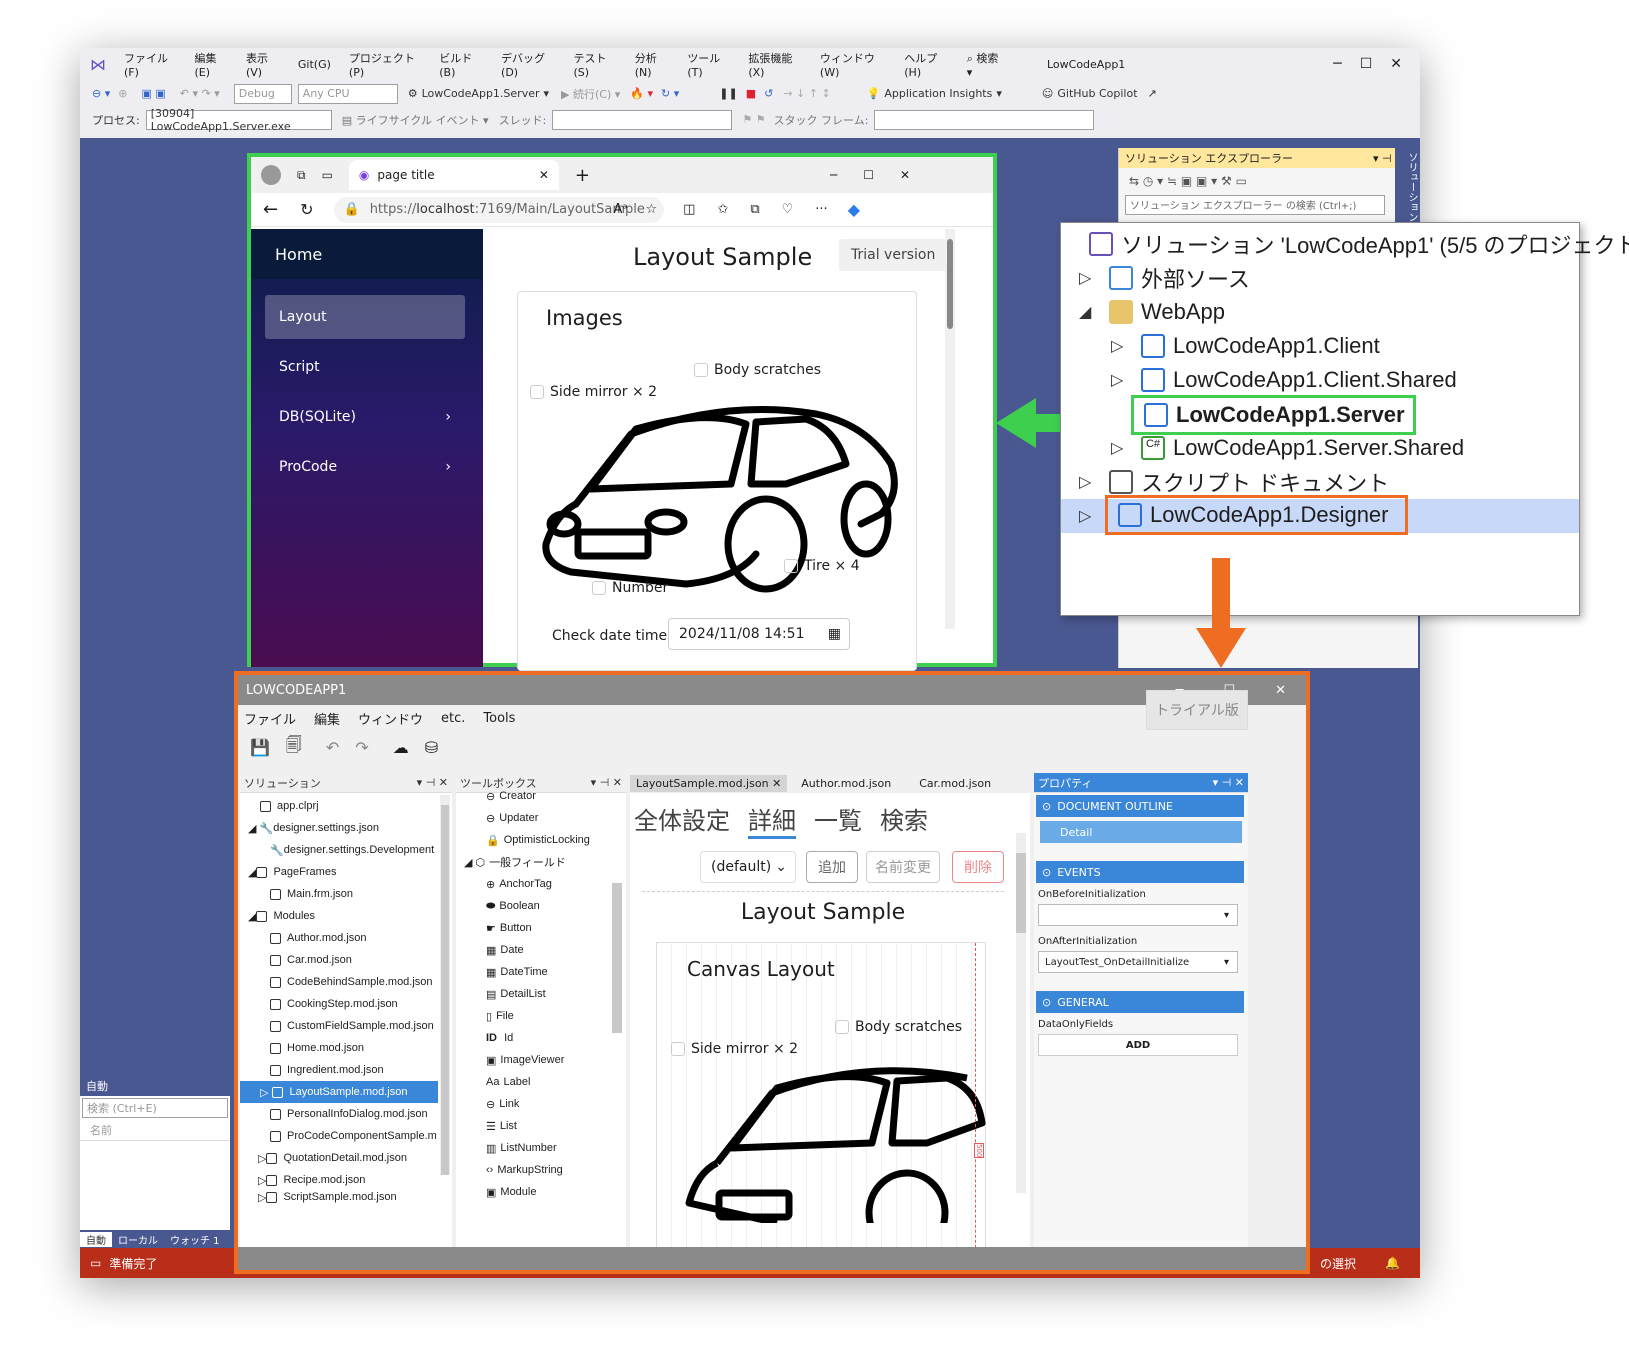  Describe the element at coordinates (306, 209) in the screenshot. I see `reload-icon: ↻` at that location.